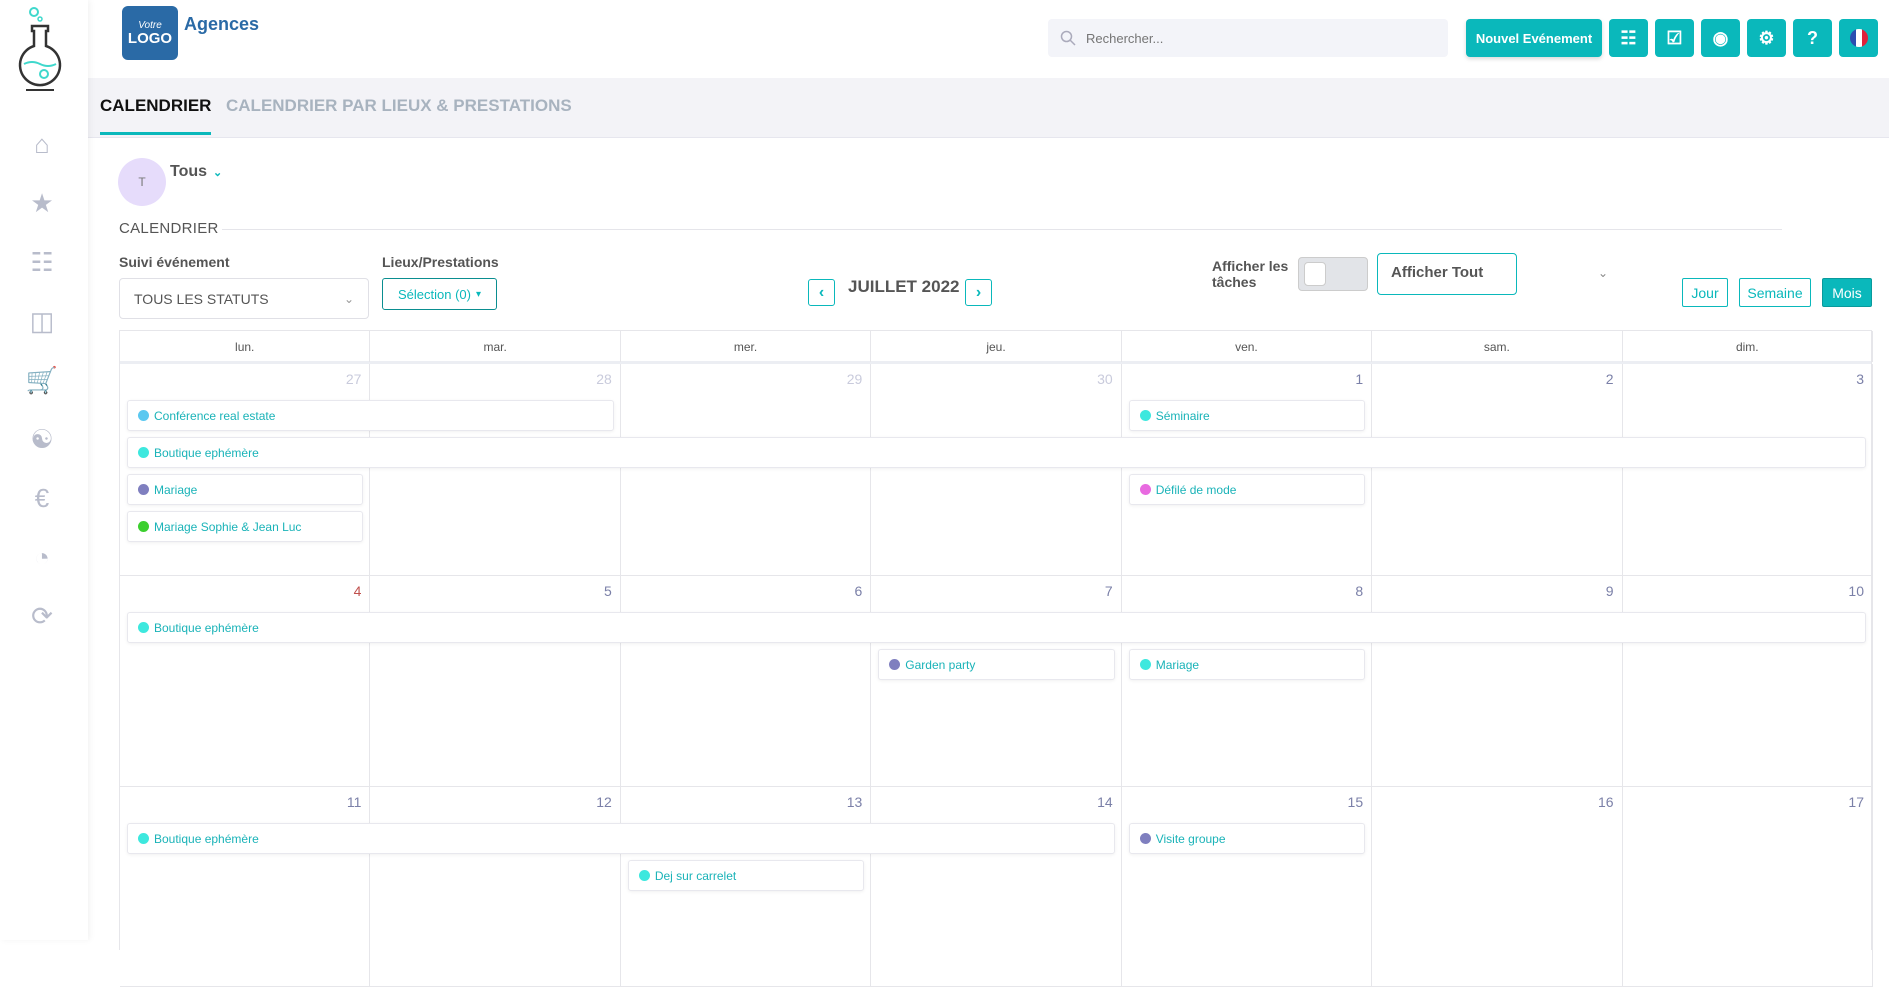 This screenshot has width=1889, height=987. I want to click on day-number: 28, so click(604, 379).